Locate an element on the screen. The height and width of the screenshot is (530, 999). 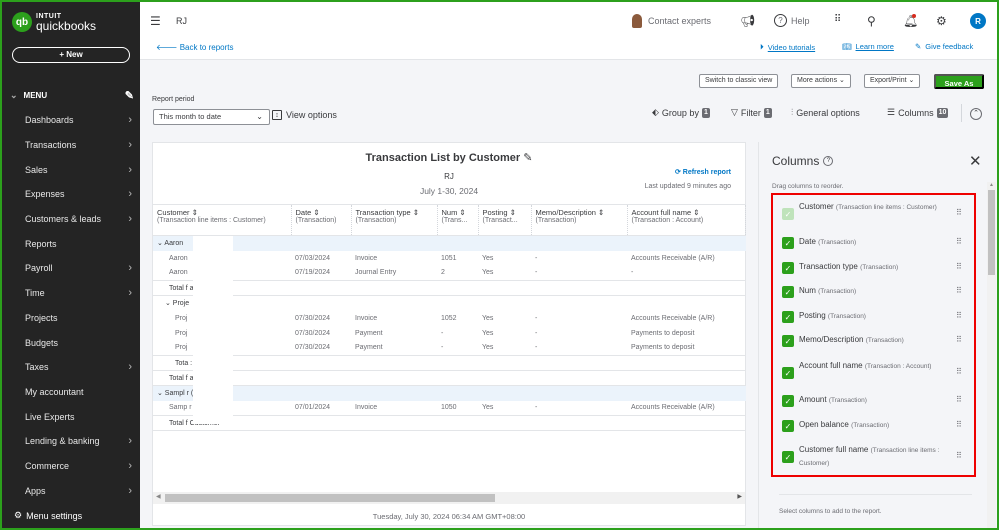
sidebar-item-taxes: Taxes › is located at coordinates (71, 367).